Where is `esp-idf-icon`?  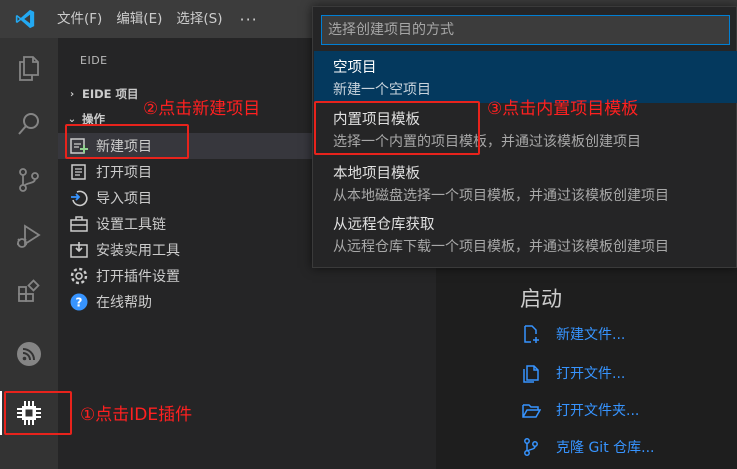
esp-idf-icon is located at coordinates (29, 354).